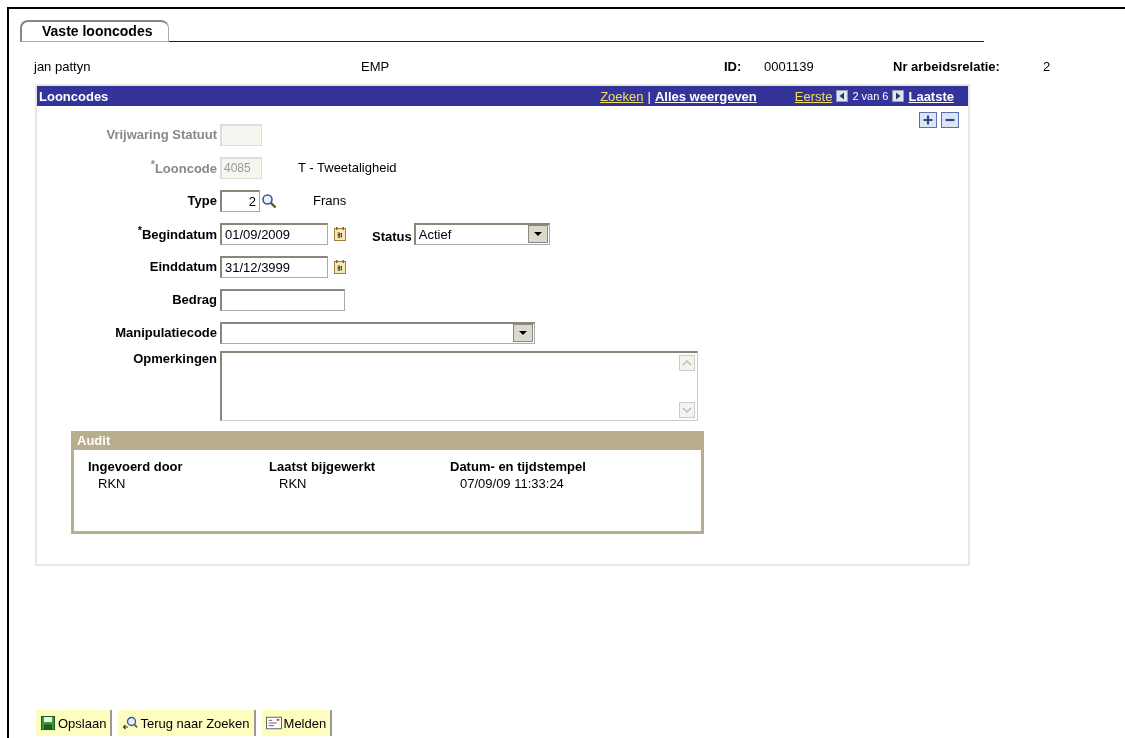 Image resolution: width=1125 pixels, height=738 pixels. Describe the element at coordinates (240, 200) in the screenshot. I see `type-field: 2` at that location.